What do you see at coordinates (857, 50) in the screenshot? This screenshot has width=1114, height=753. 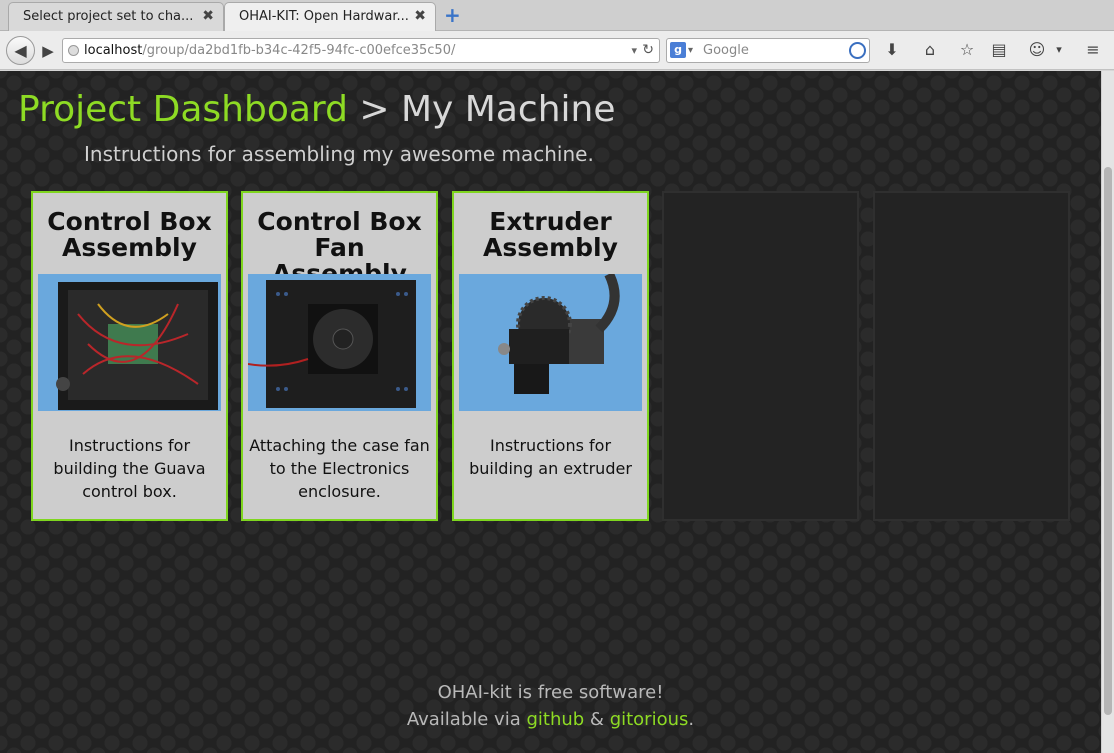 I see `search-icon` at bounding box center [857, 50].